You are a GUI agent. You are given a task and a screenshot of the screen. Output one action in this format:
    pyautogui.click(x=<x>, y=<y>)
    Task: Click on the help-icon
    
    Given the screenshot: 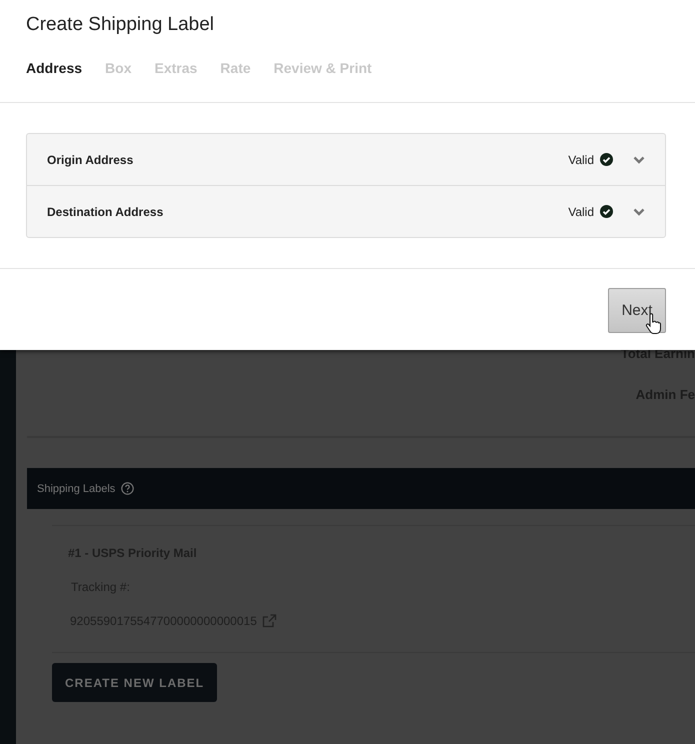 What is the action you would take?
    pyautogui.click(x=127, y=488)
    